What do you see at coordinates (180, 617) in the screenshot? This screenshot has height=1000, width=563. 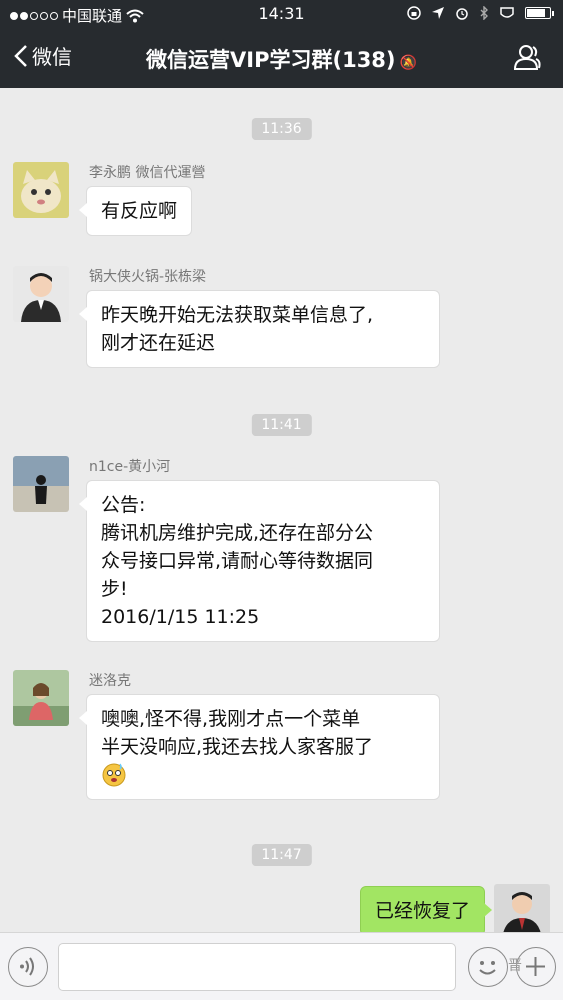 I see `message-line: 2016/1/15 11:25` at bounding box center [180, 617].